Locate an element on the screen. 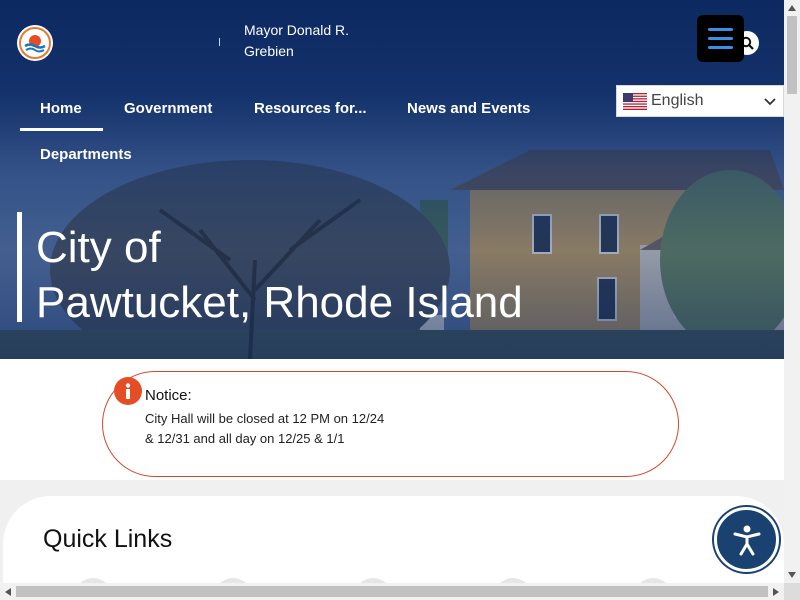 The height and width of the screenshot is (600, 800). horizontal-scrollbar-thumb is located at coordinates (392, 591).